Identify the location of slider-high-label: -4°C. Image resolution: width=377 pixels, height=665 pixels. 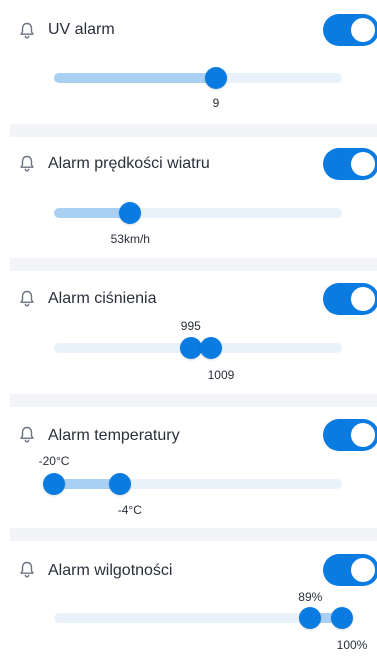
(129, 510).